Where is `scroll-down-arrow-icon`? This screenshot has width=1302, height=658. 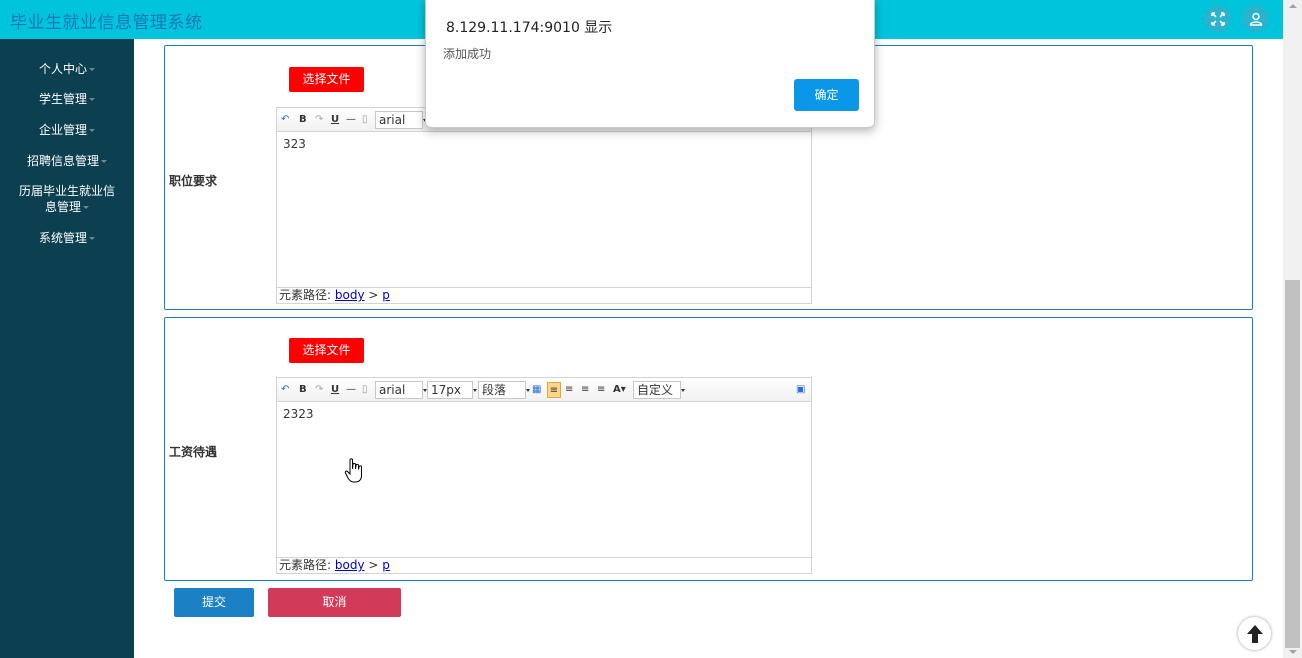 scroll-down-arrow-icon is located at coordinates (1293, 652).